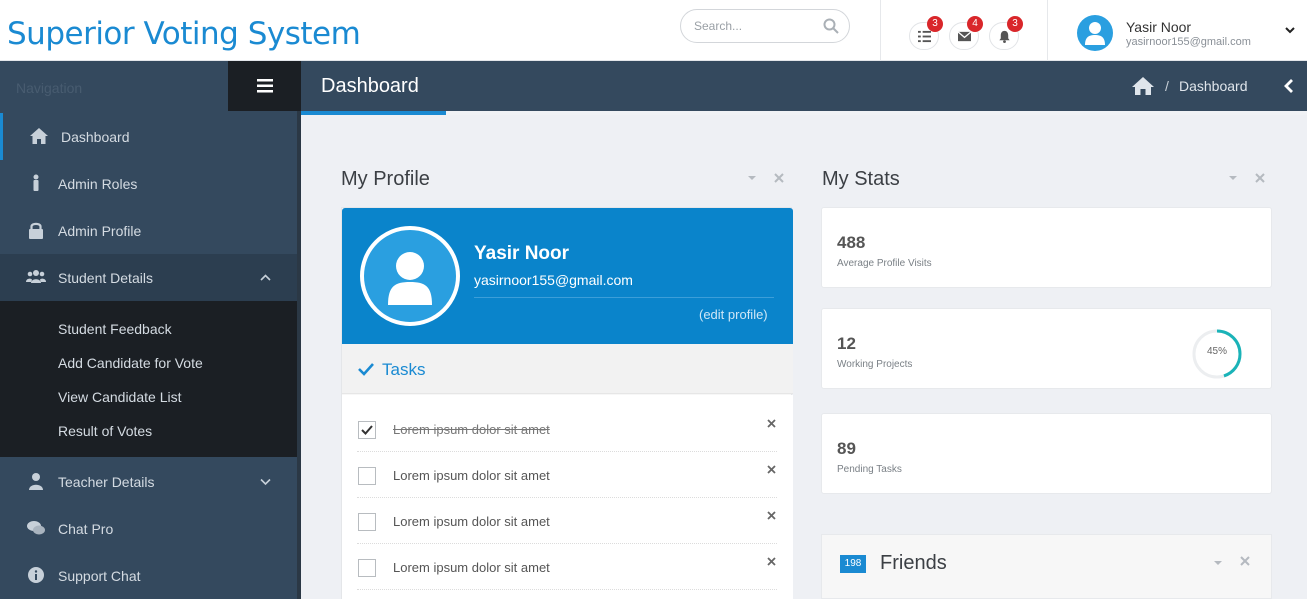  What do you see at coordinates (36, 230) in the screenshot?
I see `lock-icon` at bounding box center [36, 230].